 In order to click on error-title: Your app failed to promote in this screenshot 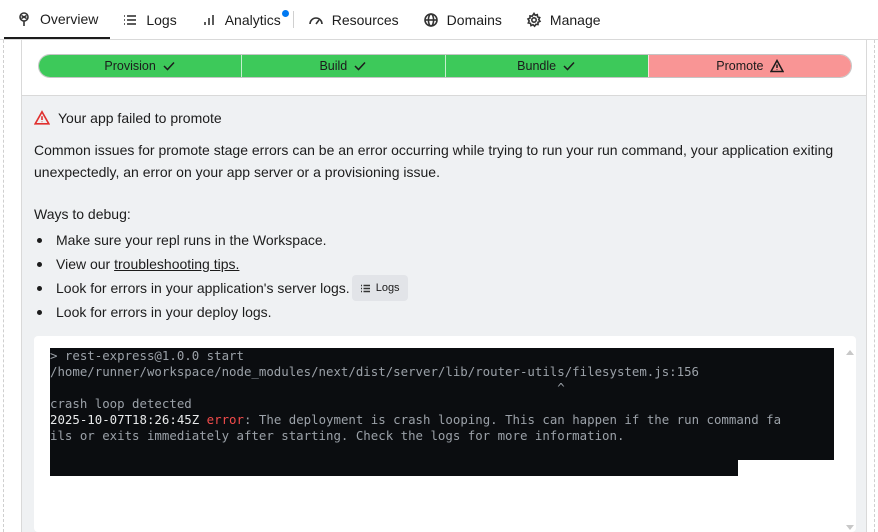, I will do `click(128, 118)`.